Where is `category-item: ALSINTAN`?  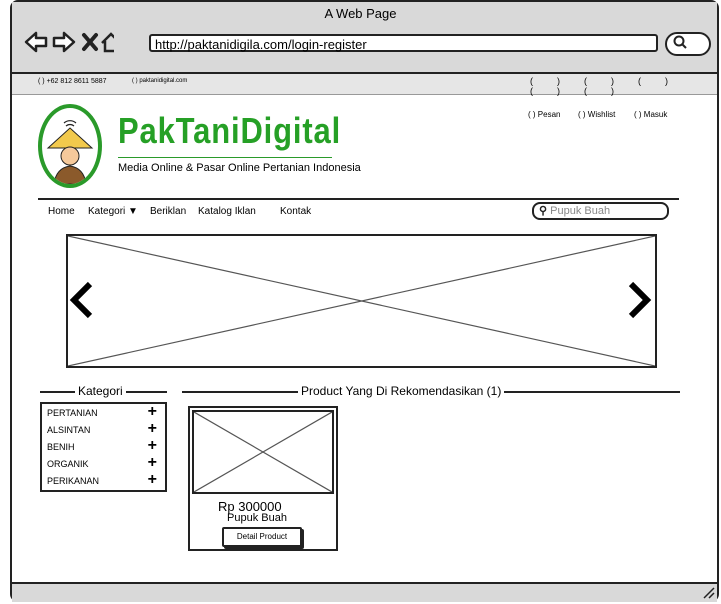 category-item: ALSINTAN is located at coordinates (68, 430).